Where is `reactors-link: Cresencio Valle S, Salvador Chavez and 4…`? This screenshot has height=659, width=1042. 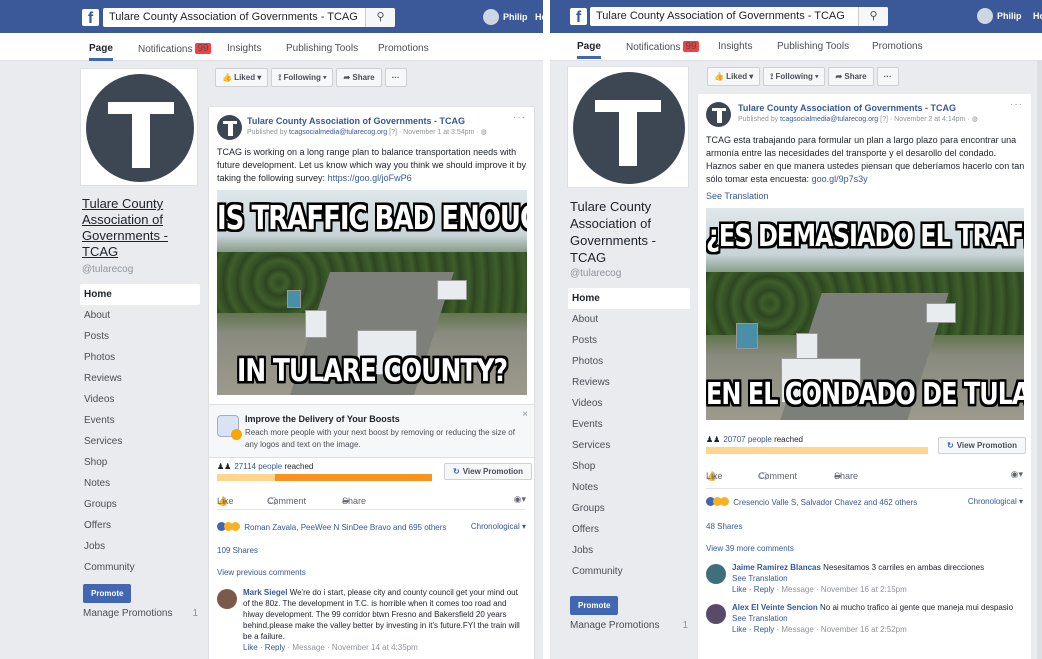
reactors-link: Cresencio Valle S, Salvador Chavez and 4… is located at coordinates (825, 502).